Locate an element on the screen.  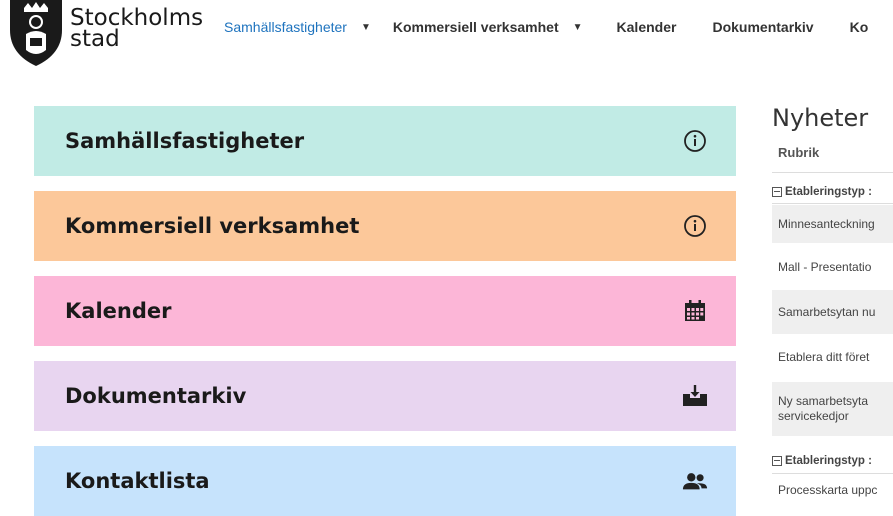
news-link: Mall - Presentatio is located at coordinates (824, 267).